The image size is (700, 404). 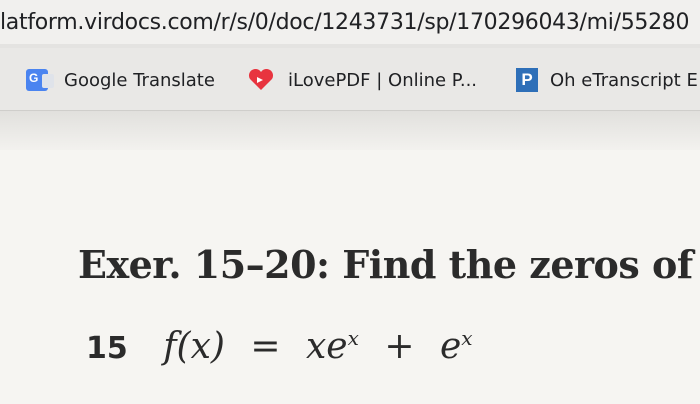 What do you see at coordinates (399, 346) in the screenshot?
I see `plus-sign: +` at bounding box center [399, 346].